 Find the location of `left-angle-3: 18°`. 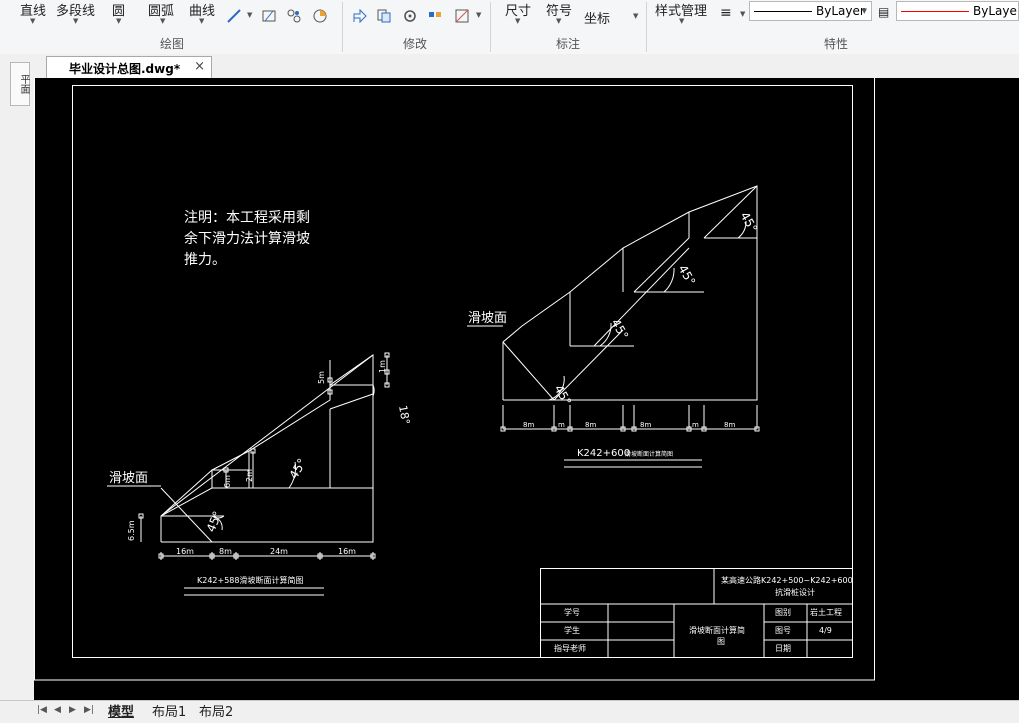

left-angle-3: 18° is located at coordinates (404, 414).